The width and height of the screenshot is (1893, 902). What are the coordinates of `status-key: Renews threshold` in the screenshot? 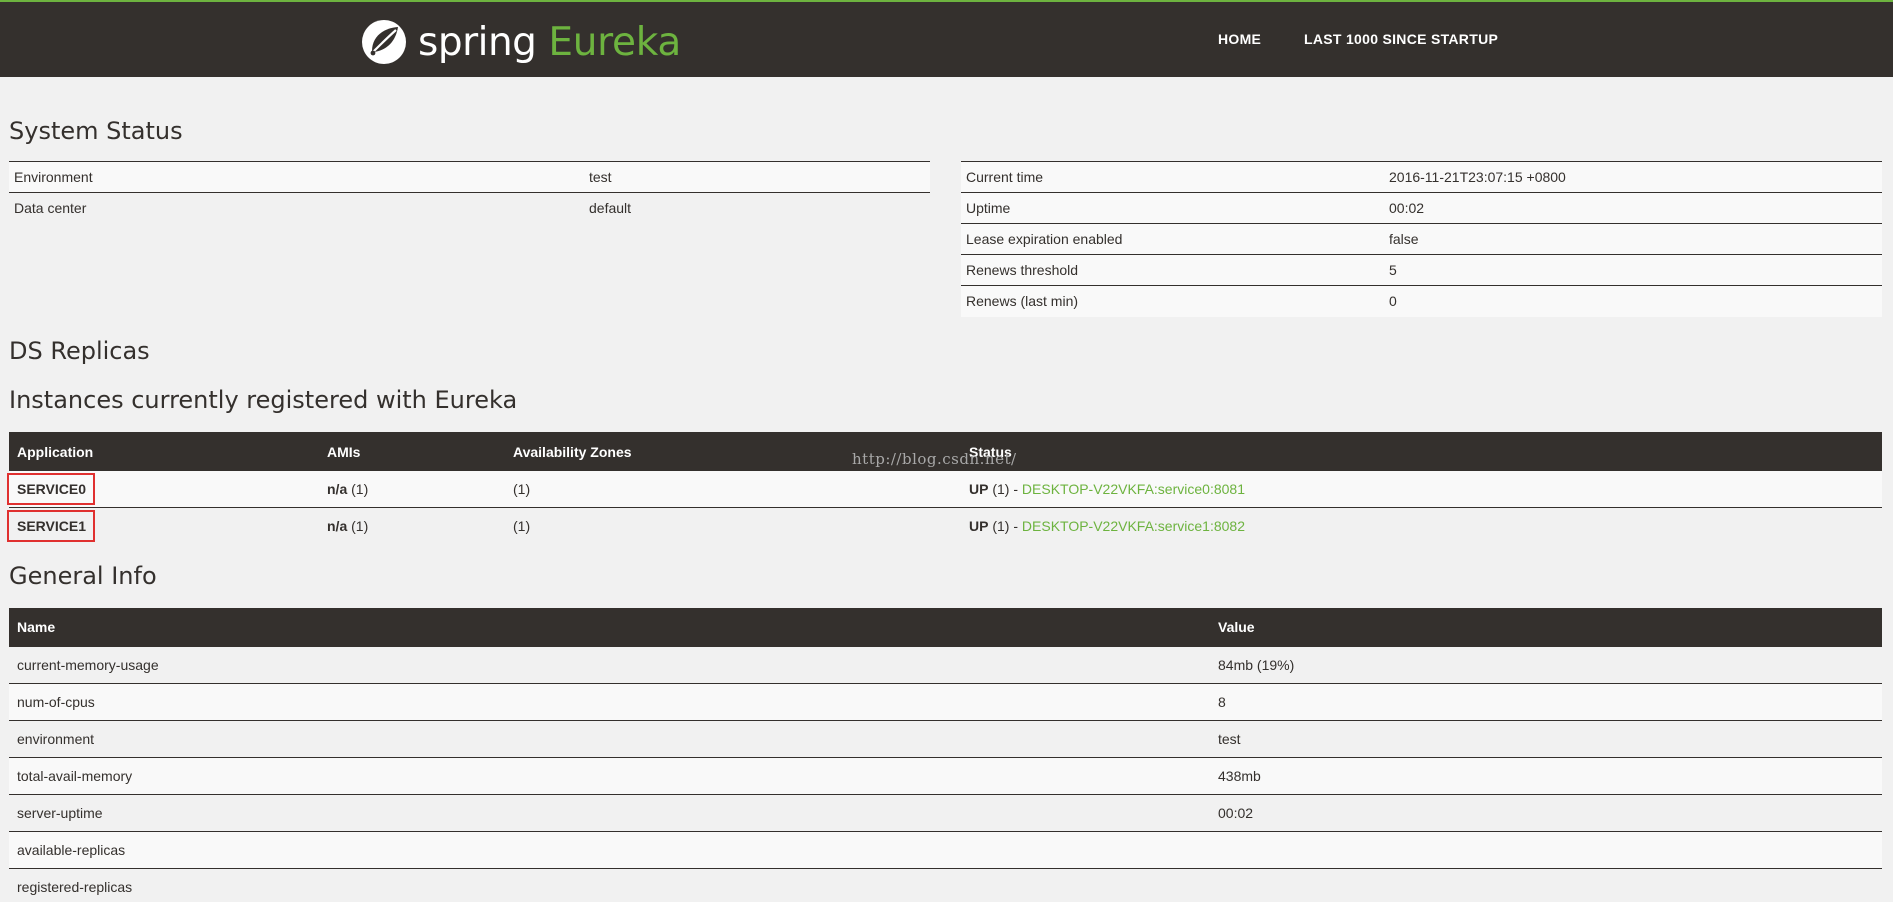 It's located at (1172, 270).